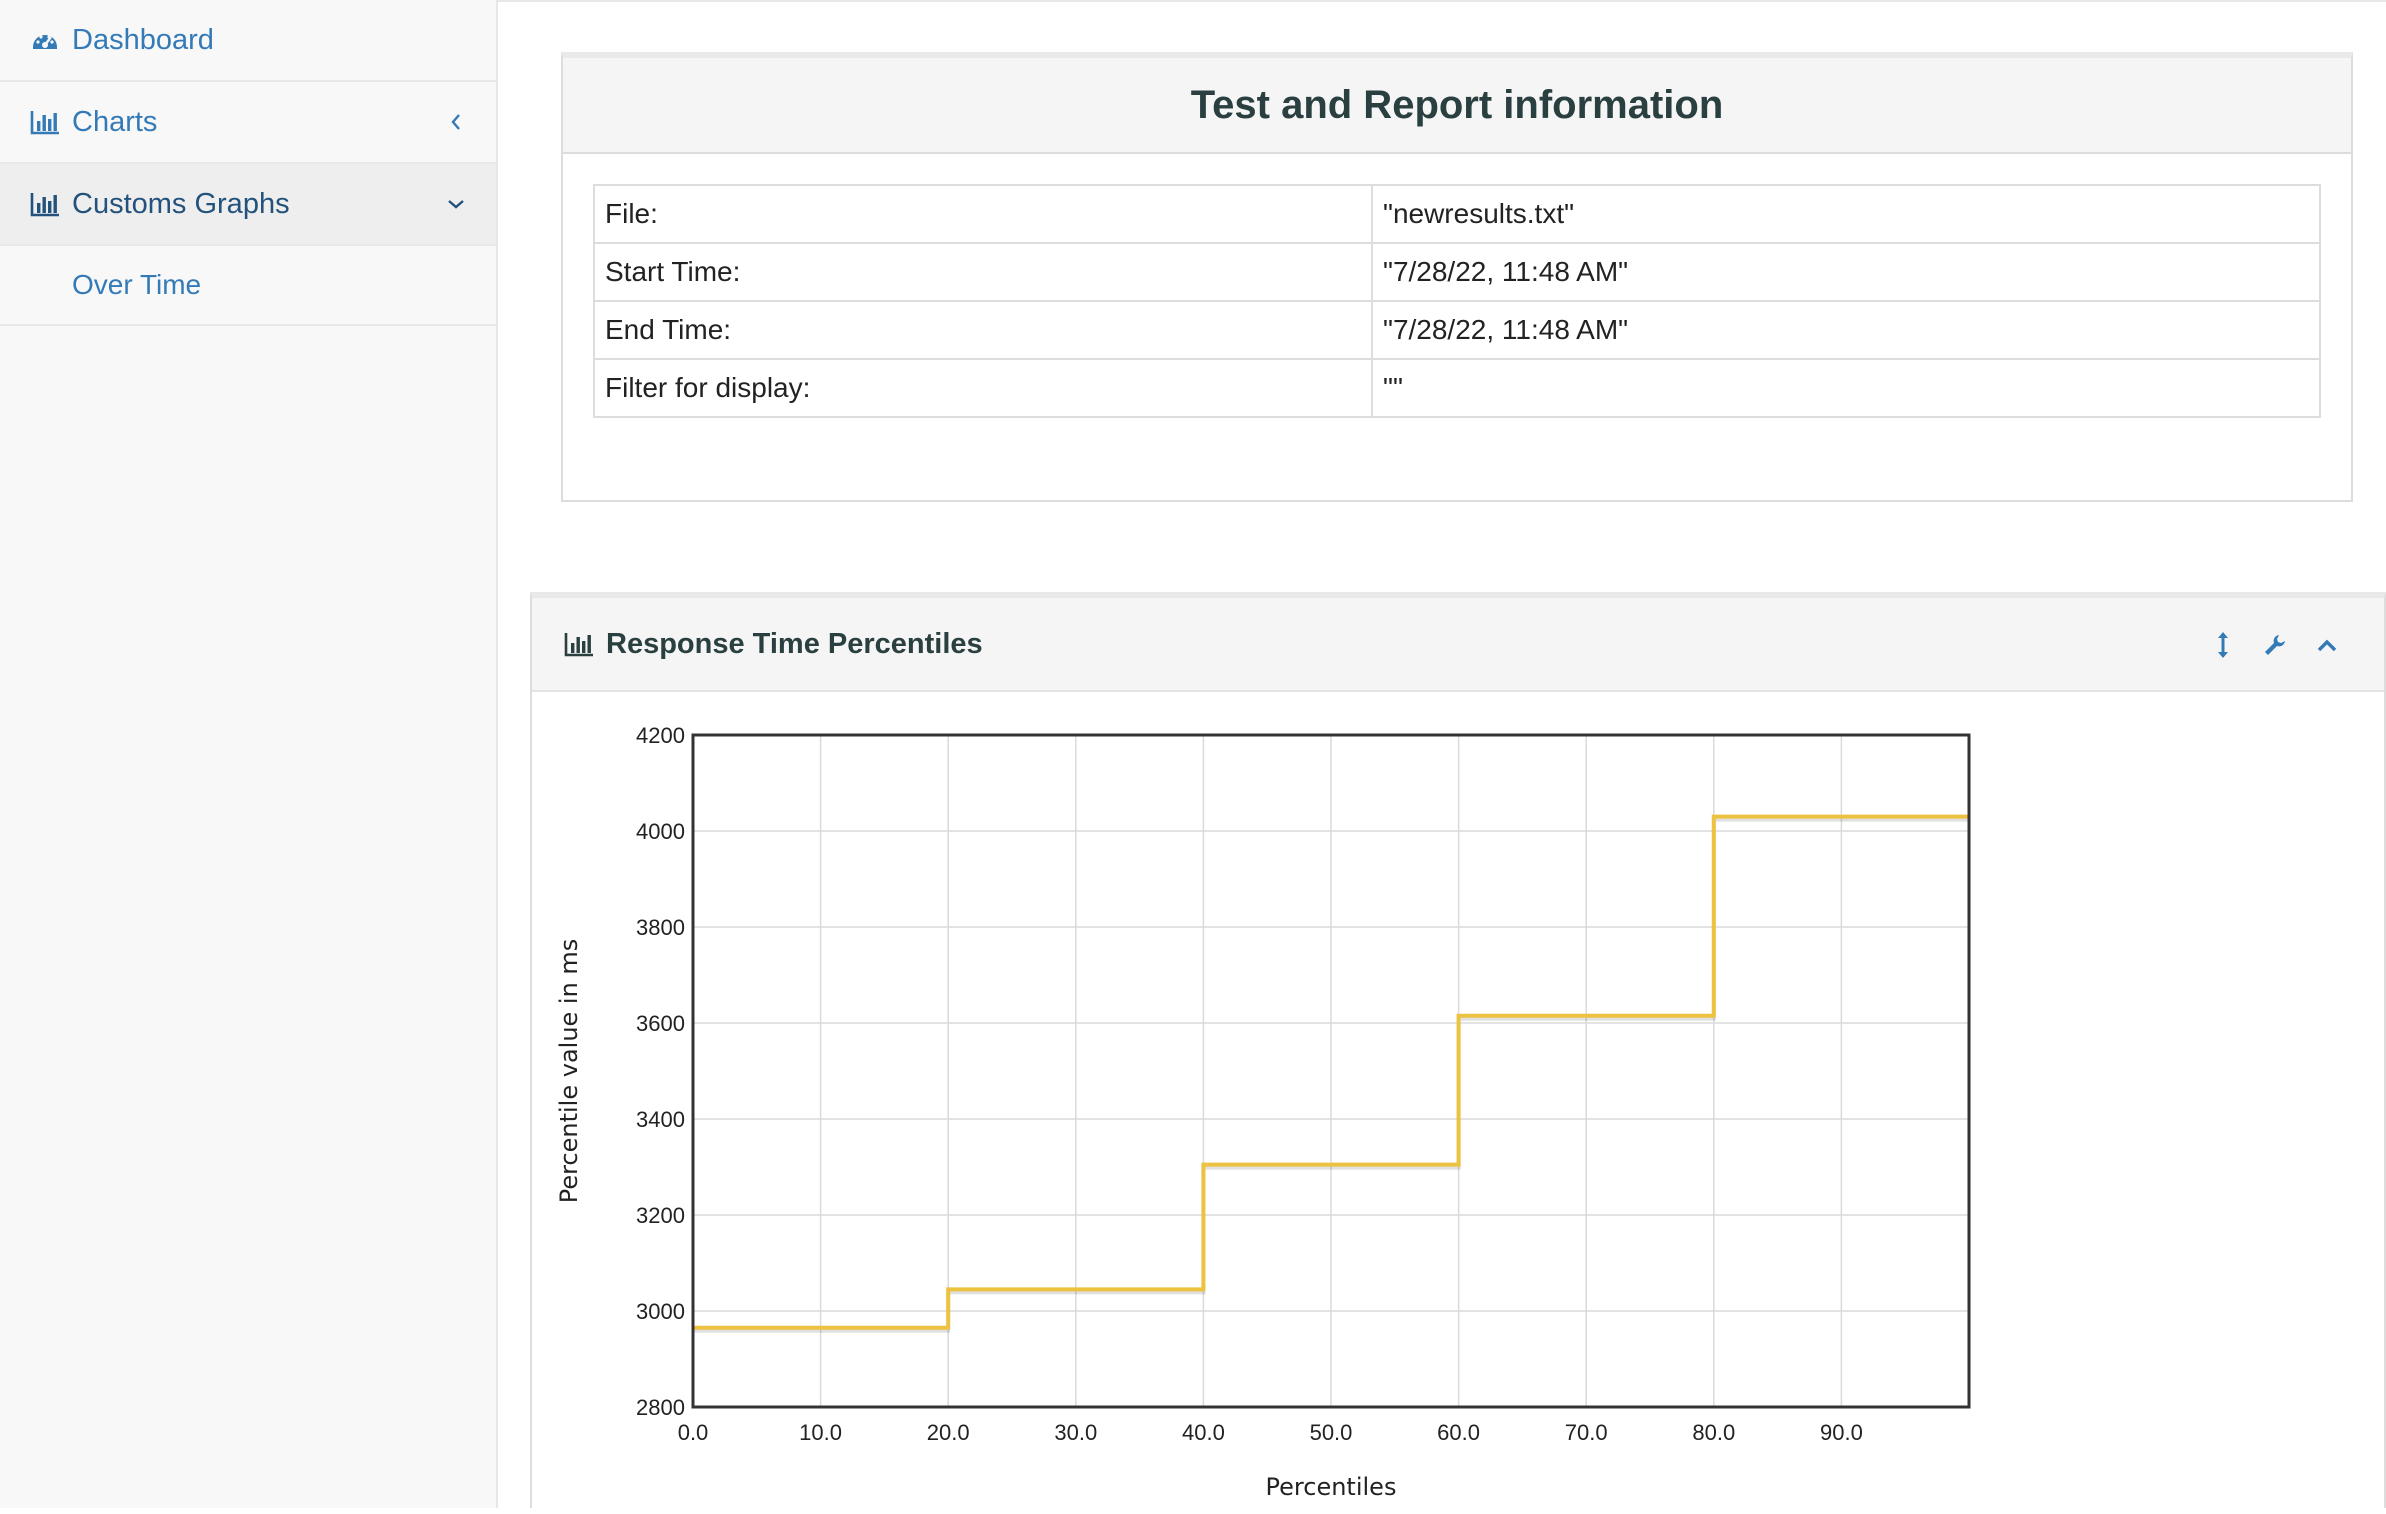  Describe the element at coordinates (1075, 1432) in the screenshot. I see `x-tick-label: 30.0` at that location.